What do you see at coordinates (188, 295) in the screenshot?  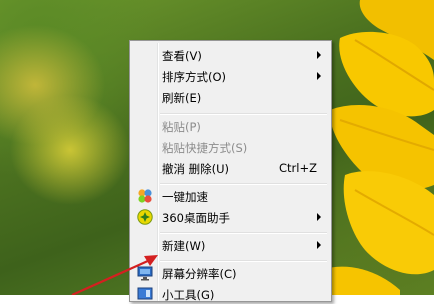 I see `menu-item-label: 小工具(G)` at bounding box center [188, 295].